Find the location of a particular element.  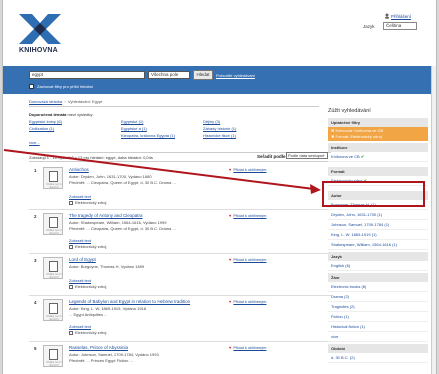

annotation-arrow-icon is located at coordinates (162, 171).